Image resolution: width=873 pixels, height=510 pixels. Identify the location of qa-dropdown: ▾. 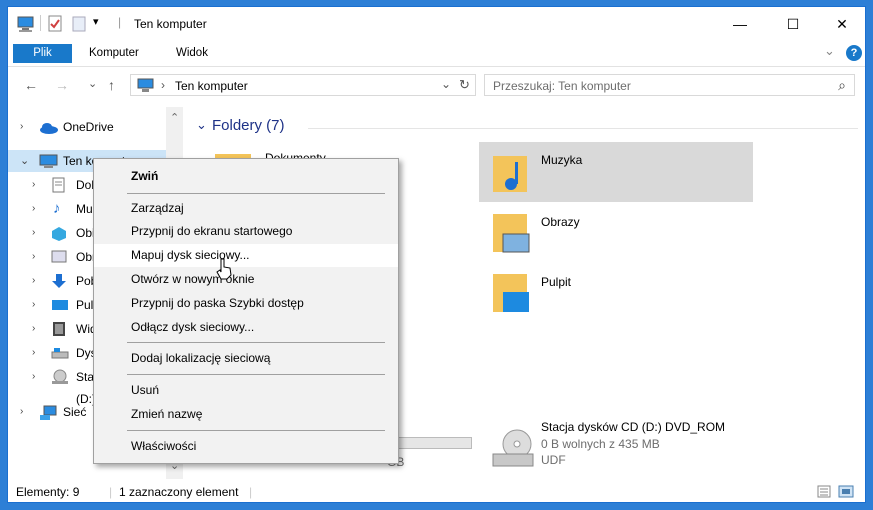
(96, 24).